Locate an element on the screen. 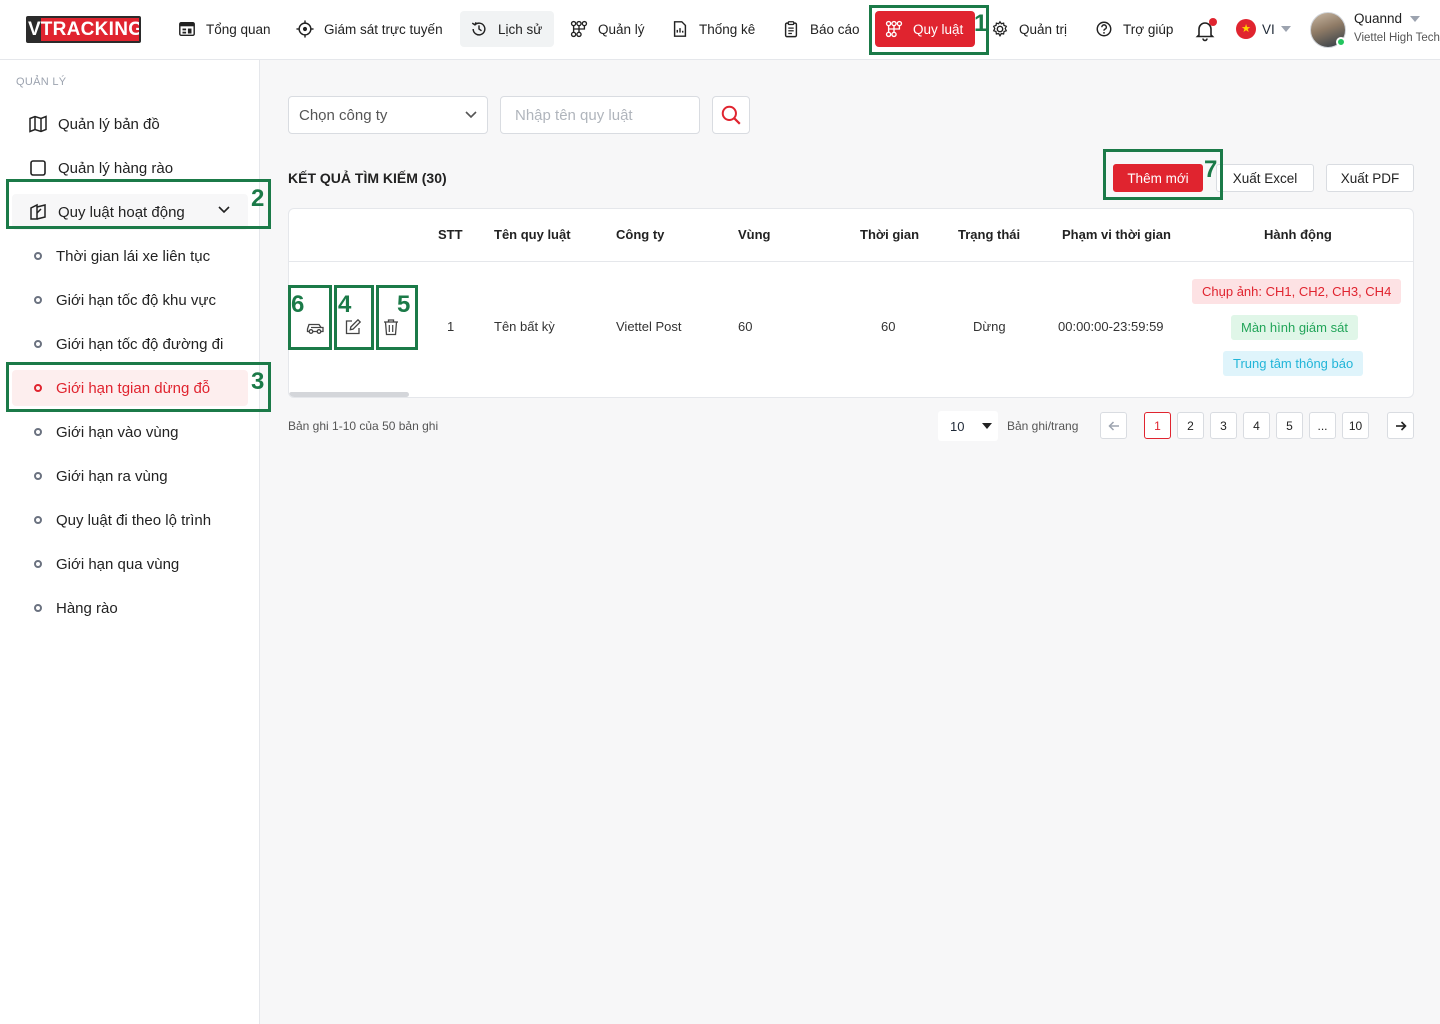  column-header: STT is located at coordinates (450, 234).